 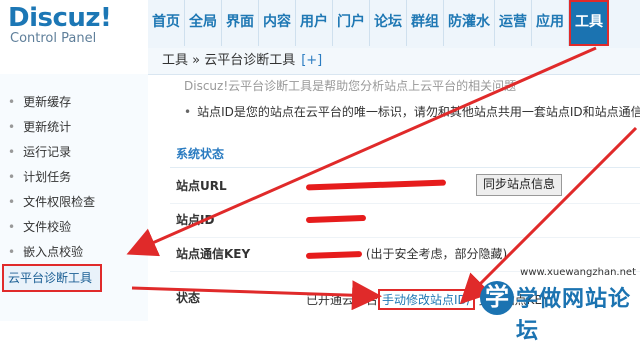 What do you see at coordinates (405, 220) in the screenshot?
I see `status-row-site-id: 站点ID` at bounding box center [405, 220].